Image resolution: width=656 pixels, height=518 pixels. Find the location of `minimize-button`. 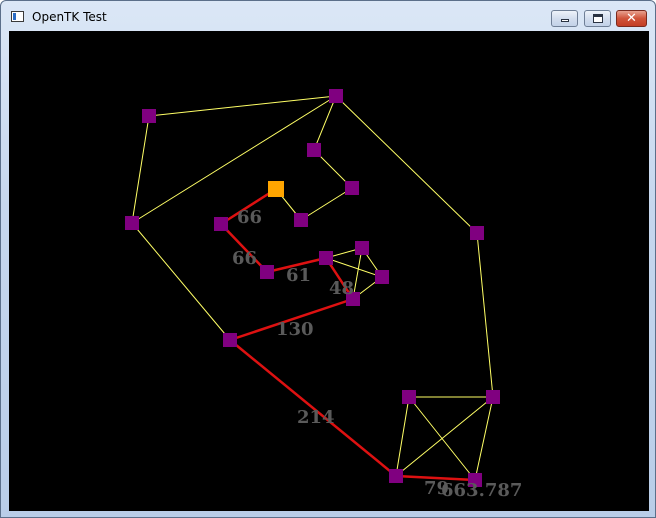

minimize-button is located at coordinates (564, 18).